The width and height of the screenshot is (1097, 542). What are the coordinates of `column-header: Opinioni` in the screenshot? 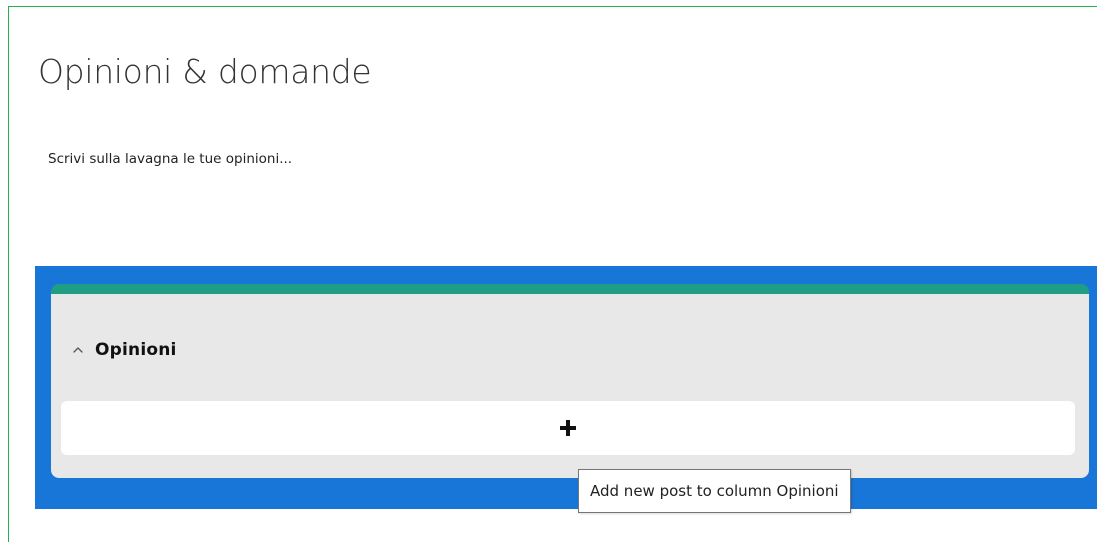 It's located at (124, 350).